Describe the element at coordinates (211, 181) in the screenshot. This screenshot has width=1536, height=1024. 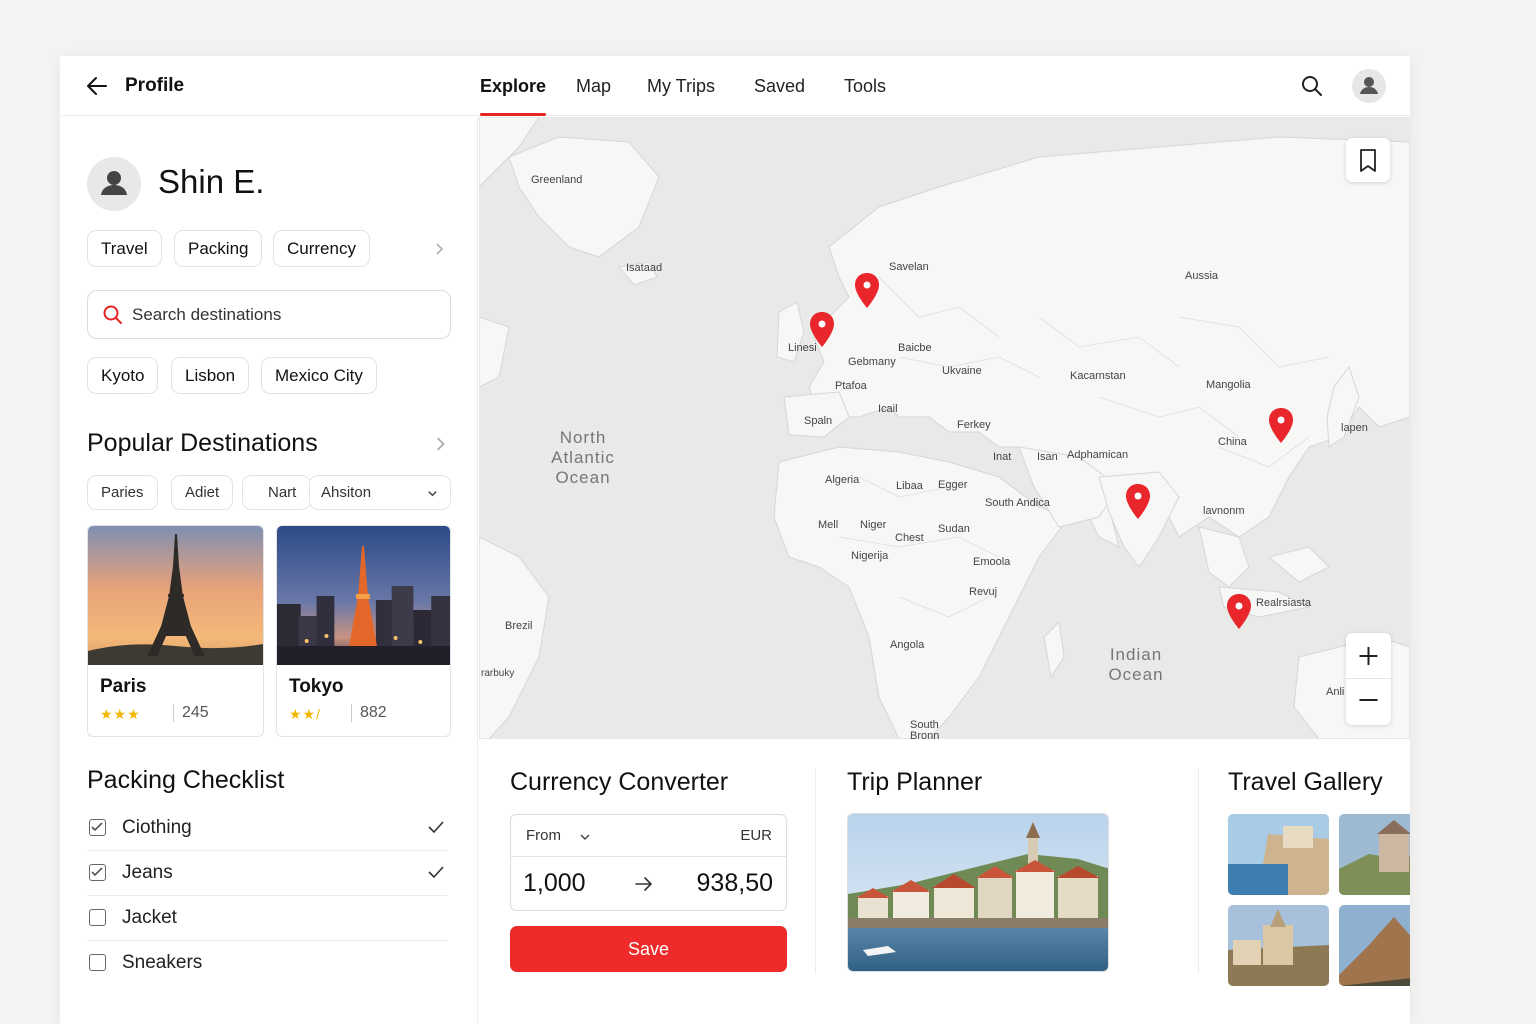
I see `profile-name: Shin E.` at that location.